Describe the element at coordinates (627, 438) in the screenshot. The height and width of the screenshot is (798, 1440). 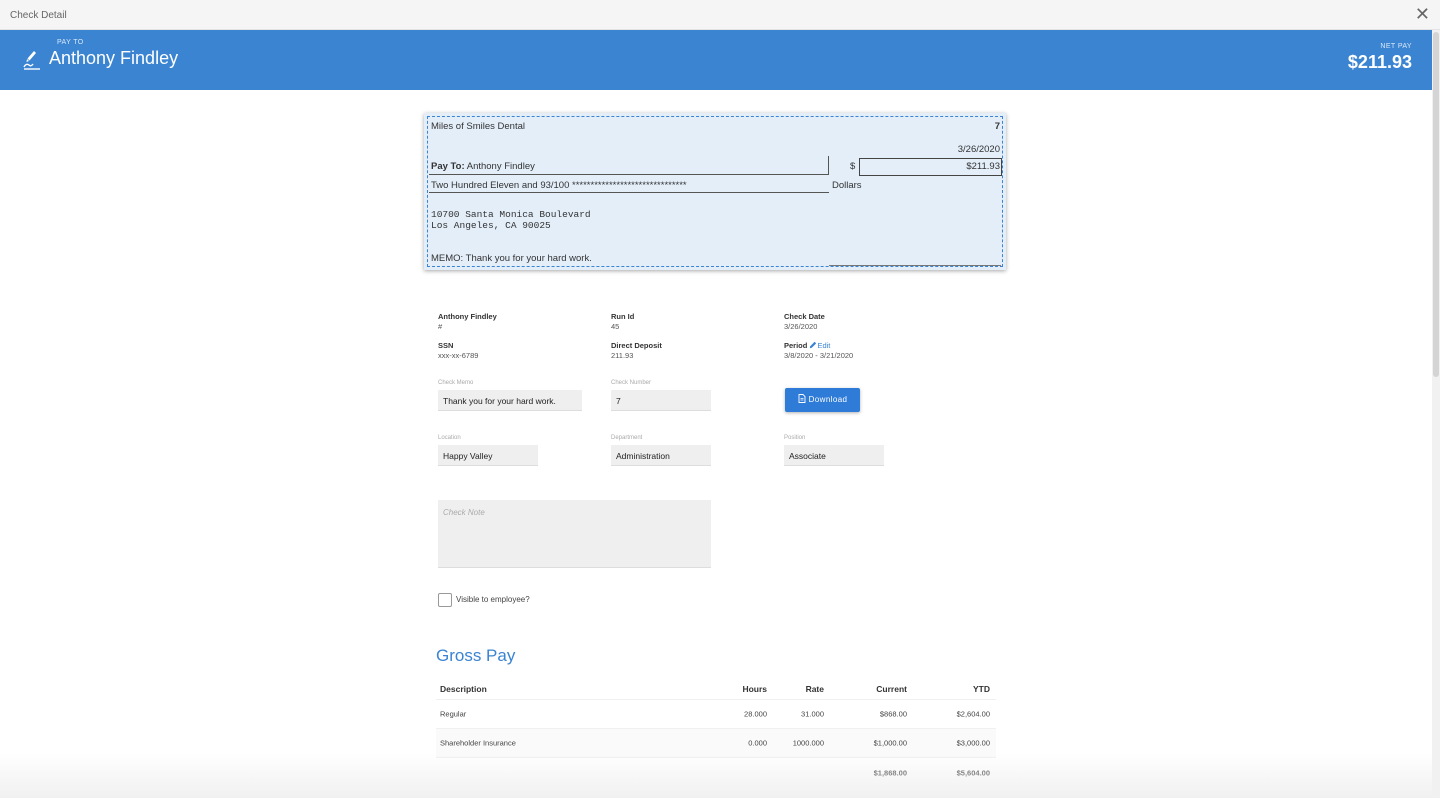
I see `department-label: Department` at that location.